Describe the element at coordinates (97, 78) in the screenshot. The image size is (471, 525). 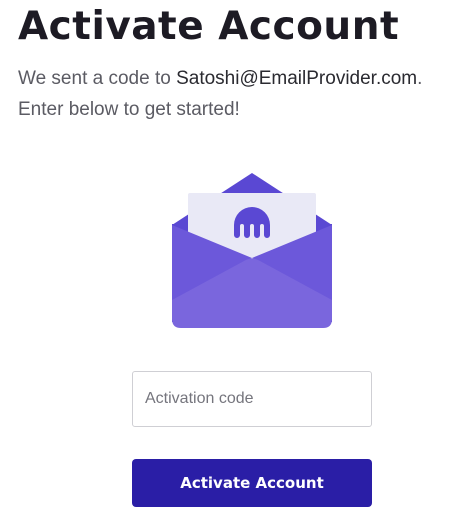
I see `instructions-prefix: We sent a code to` at that location.